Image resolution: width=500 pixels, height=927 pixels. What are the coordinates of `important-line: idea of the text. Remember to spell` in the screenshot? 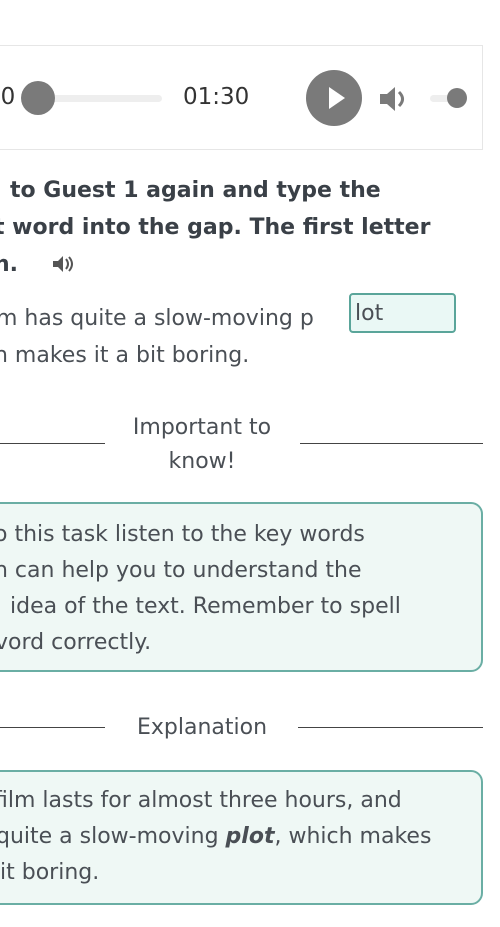 It's located at (205, 606).